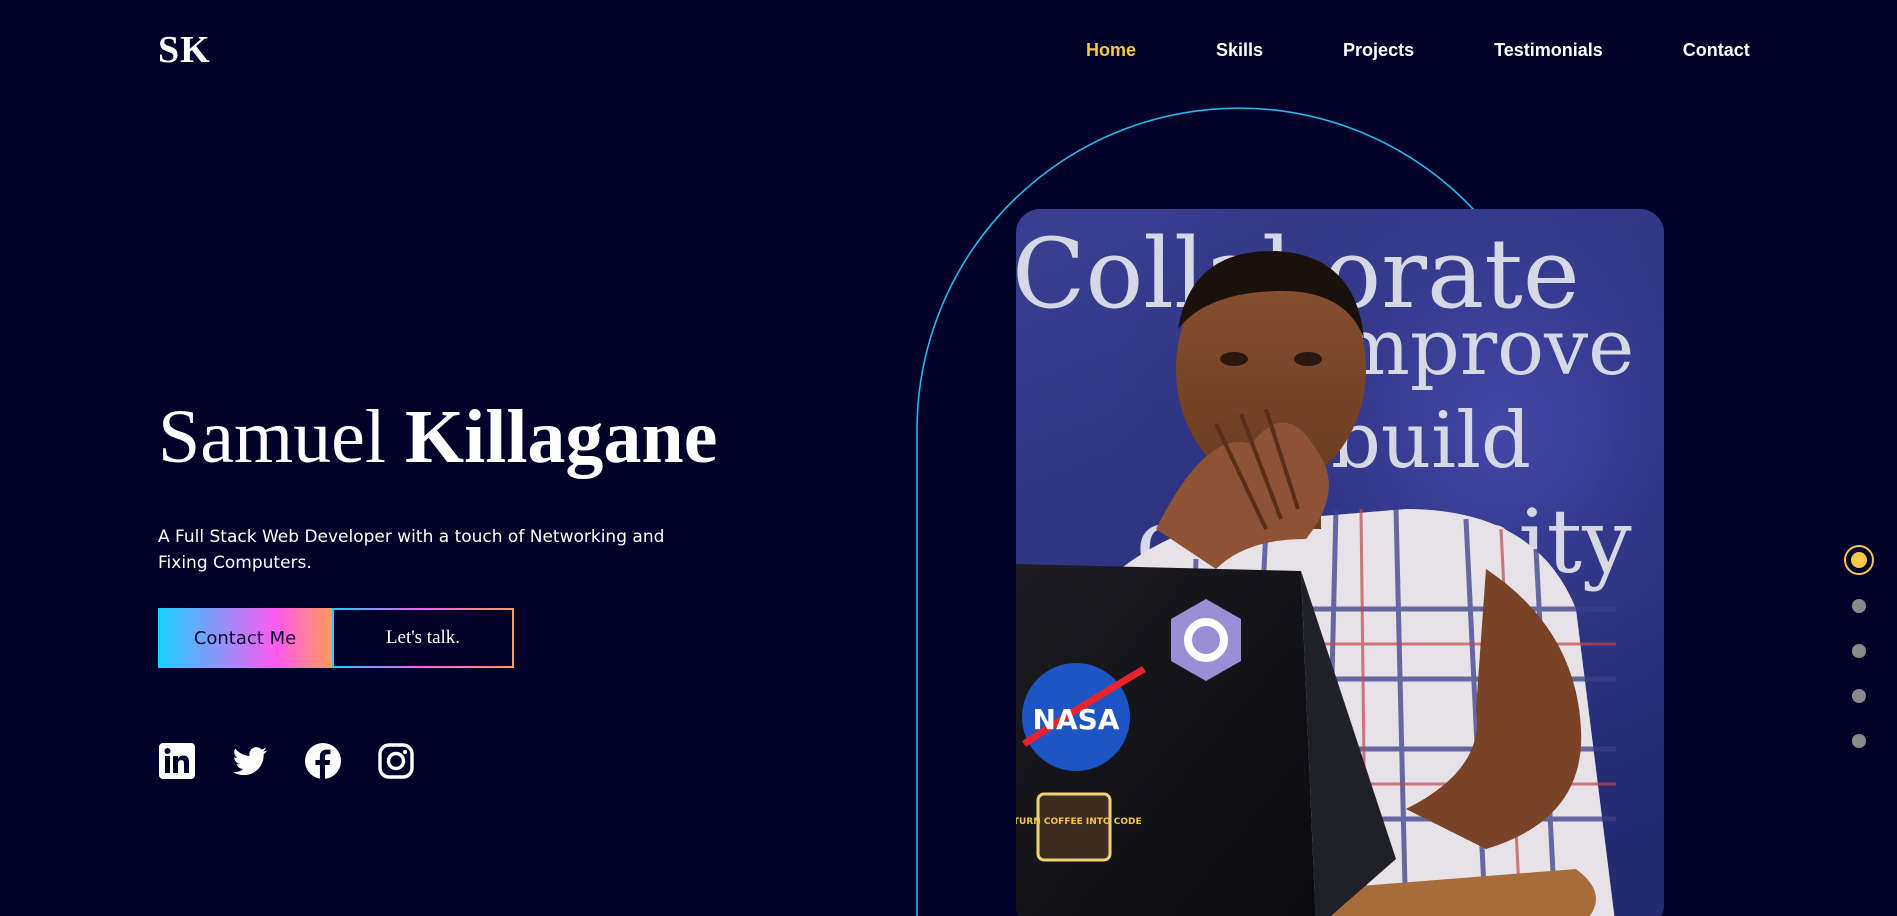 The width and height of the screenshot is (1897, 916). Describe the element at coordinates (177, 761) in the screenshot. I see `linkedin-icon` at that location.